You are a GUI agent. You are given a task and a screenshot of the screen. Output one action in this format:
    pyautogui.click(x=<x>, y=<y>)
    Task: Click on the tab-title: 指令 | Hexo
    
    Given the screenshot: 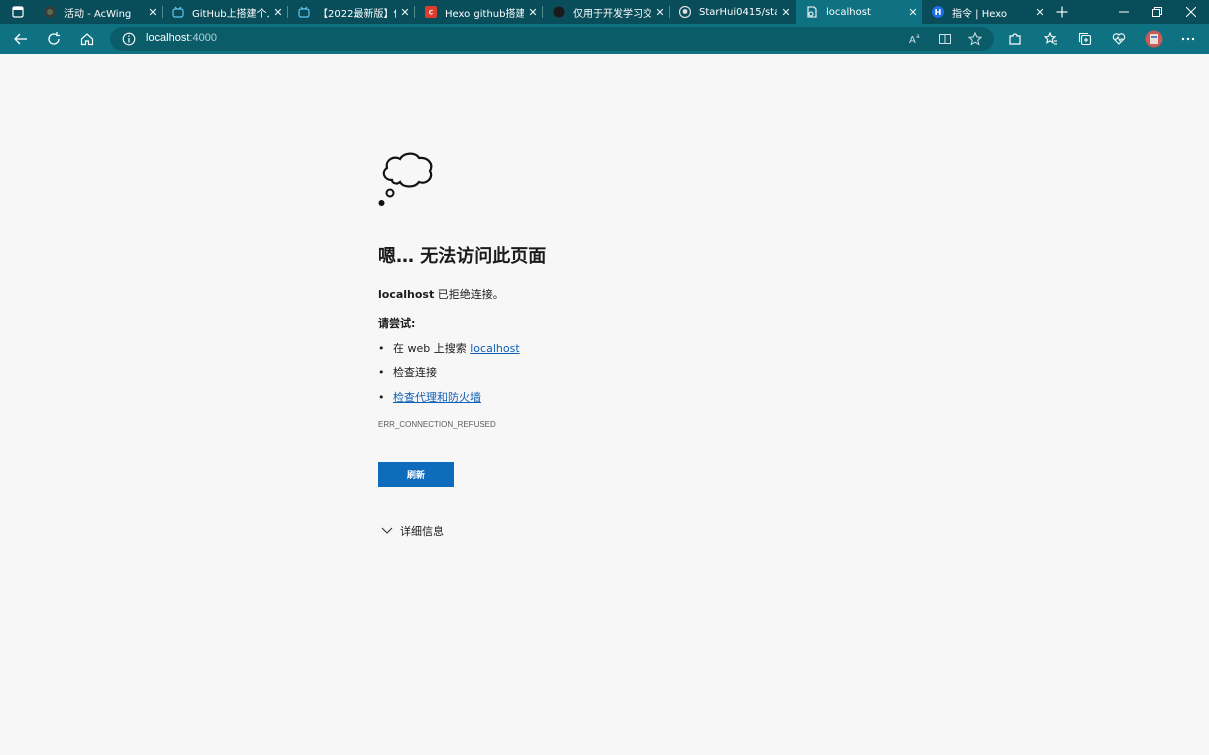 What is the action you would take?
    pyautogui.click(x=979, y=14)
    